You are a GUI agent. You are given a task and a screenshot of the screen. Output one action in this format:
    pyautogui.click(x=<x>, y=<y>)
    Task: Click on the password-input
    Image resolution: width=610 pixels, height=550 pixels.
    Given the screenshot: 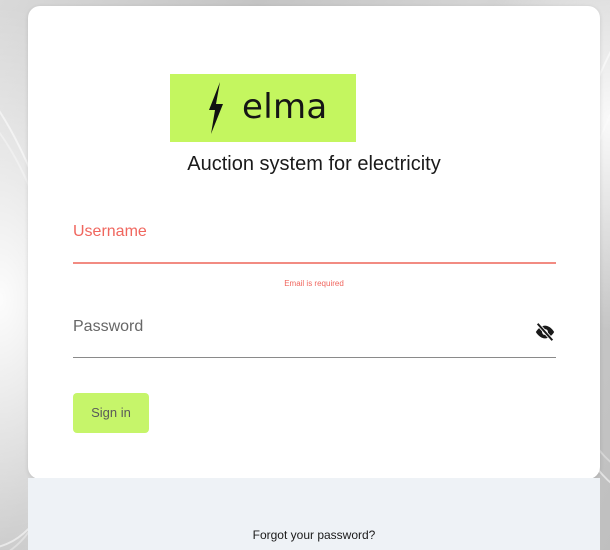 What is the action you would take?
    pyautogui.click(x=316, y=335)
    